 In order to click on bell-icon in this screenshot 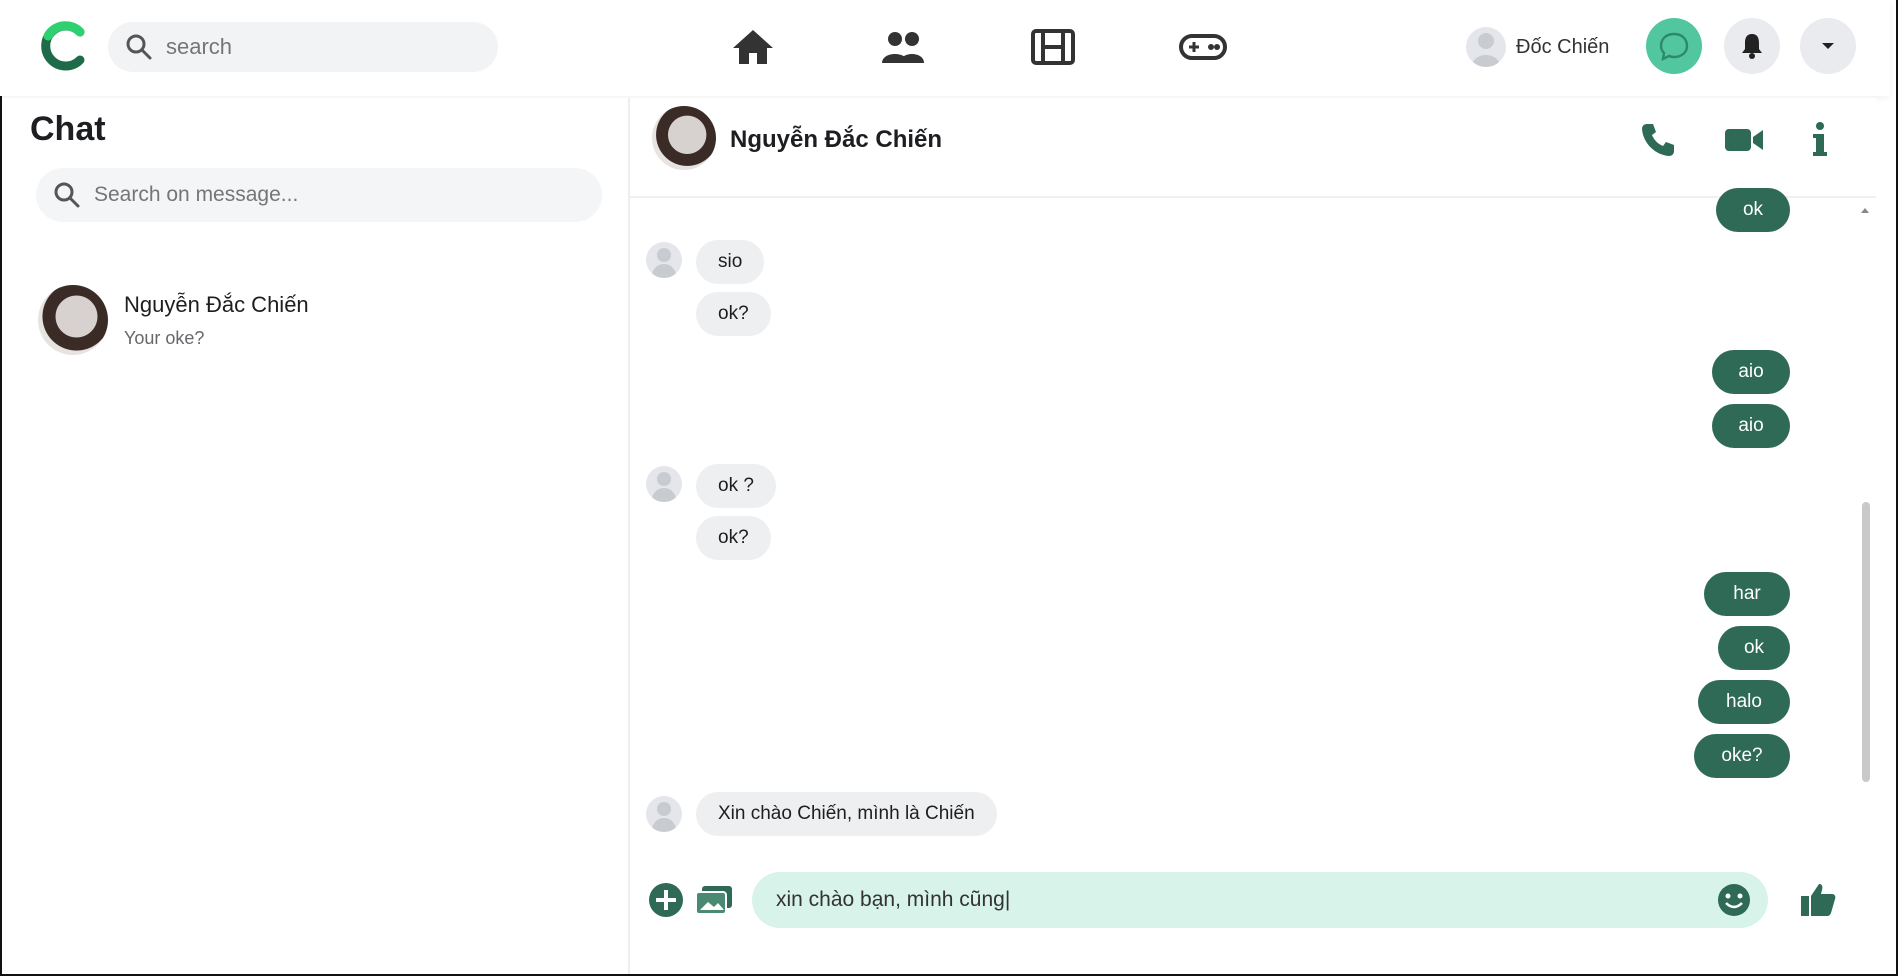, I will do `click(1752, 46)`.